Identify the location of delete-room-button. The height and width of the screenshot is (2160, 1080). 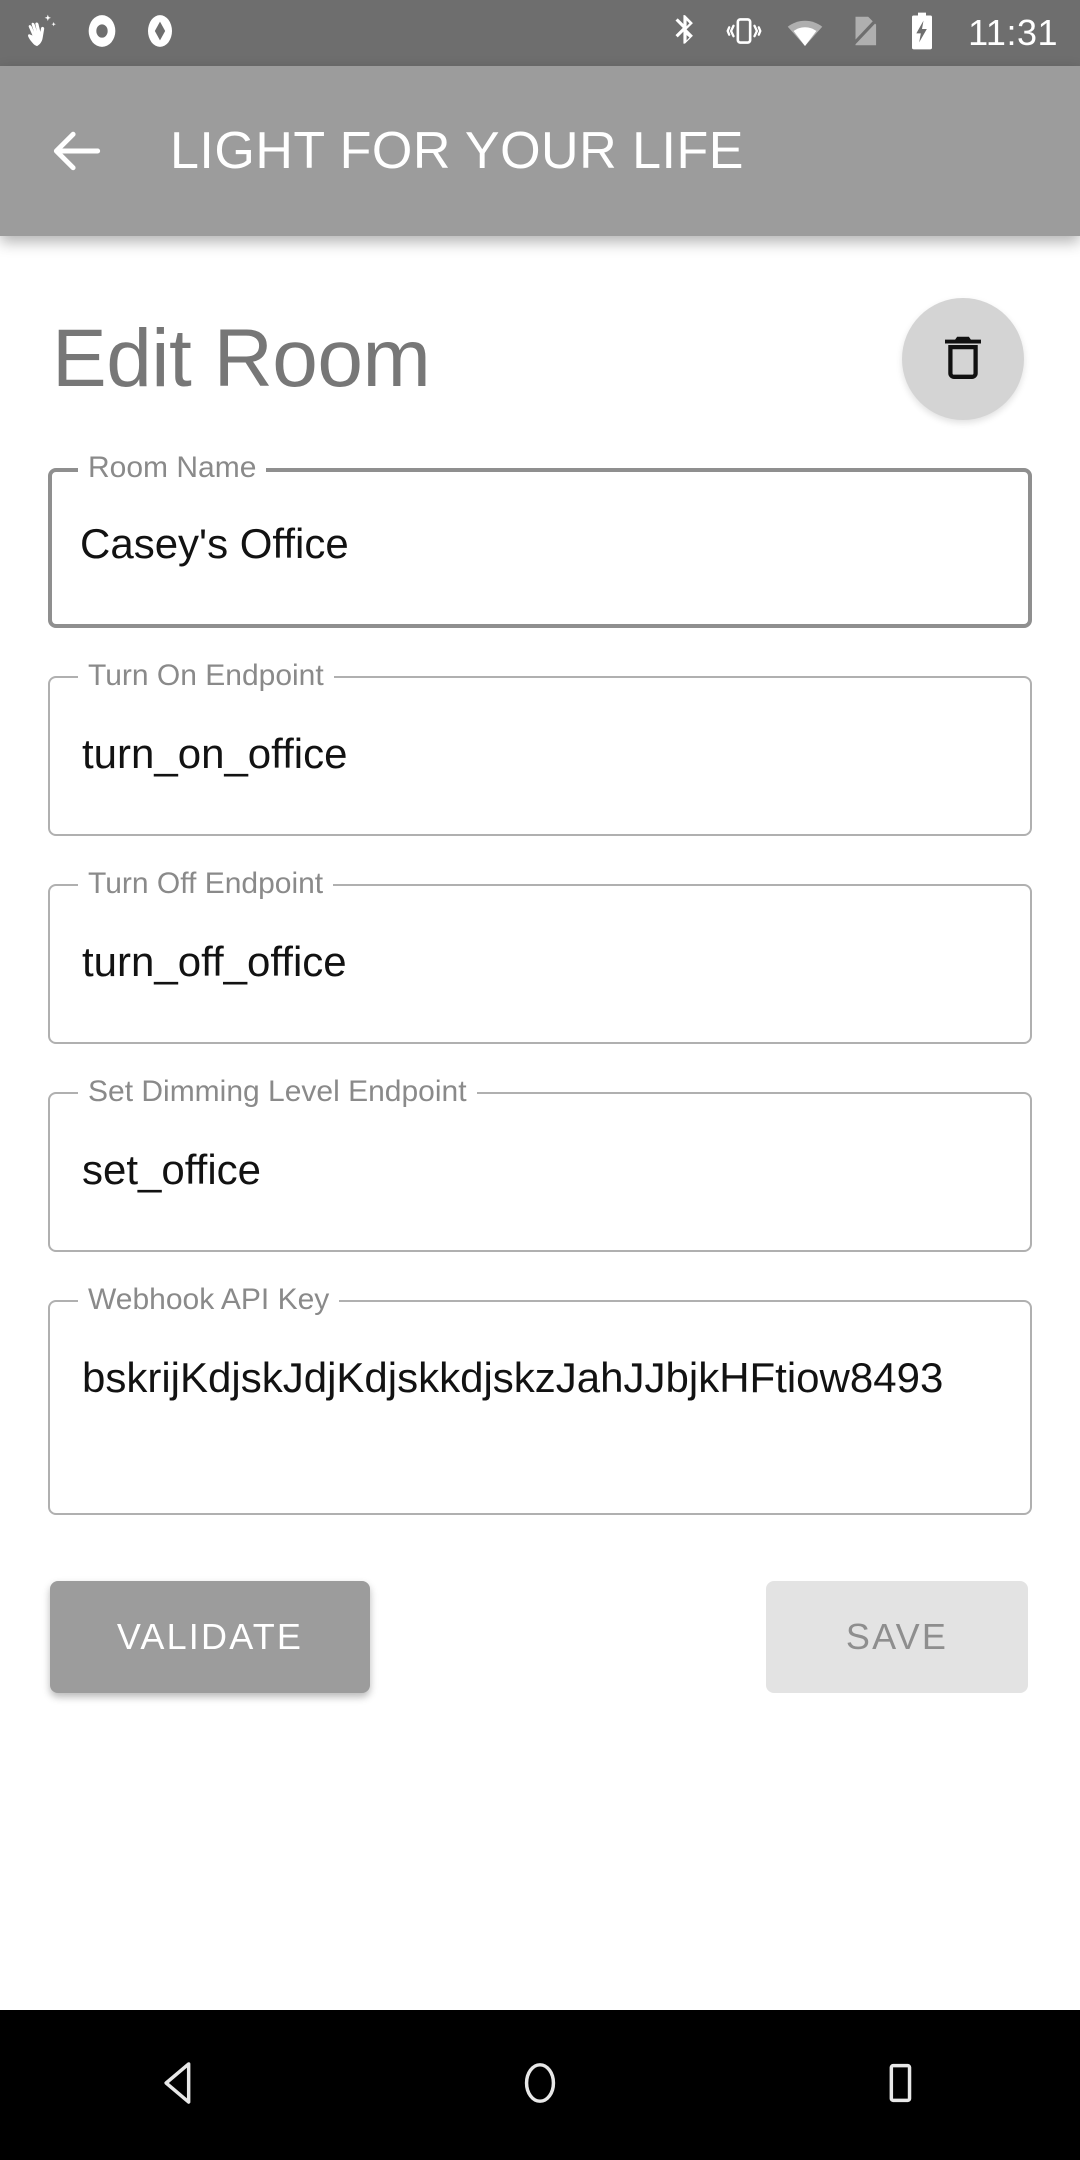
(963, 359).